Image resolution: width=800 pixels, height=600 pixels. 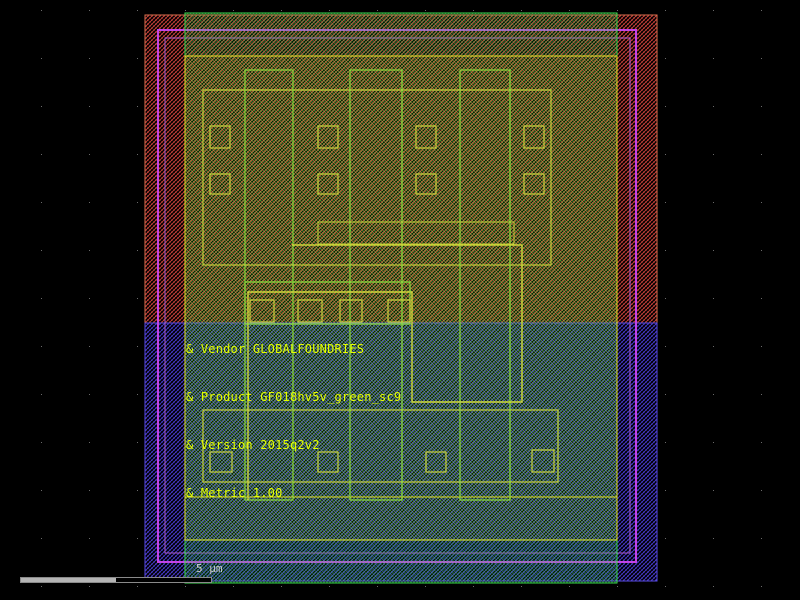 What do you see at coordinates (275, 349) in the screenshot?
I see `label-vendor: & Vendor GLOBALFOUNDRIES` at bounding box center [275, 349].